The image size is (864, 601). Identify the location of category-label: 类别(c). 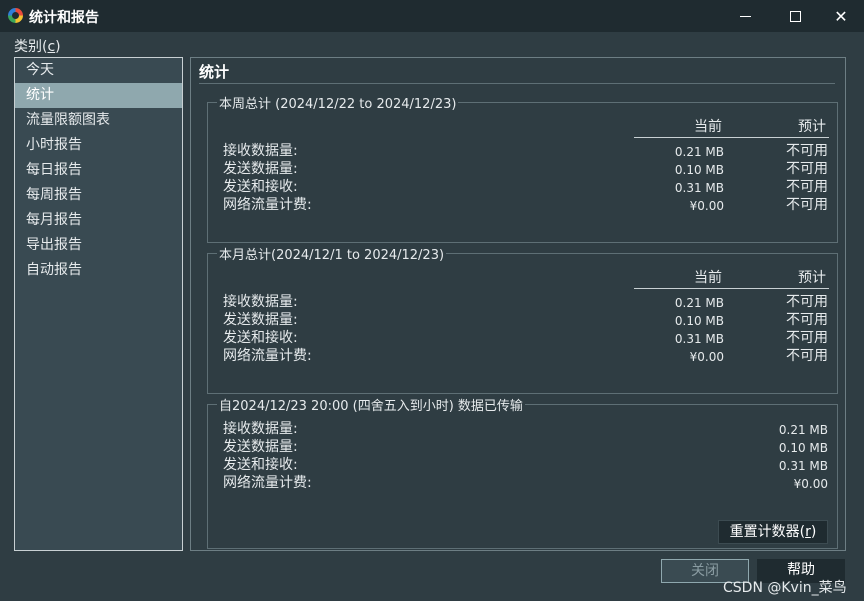
(37, 47).